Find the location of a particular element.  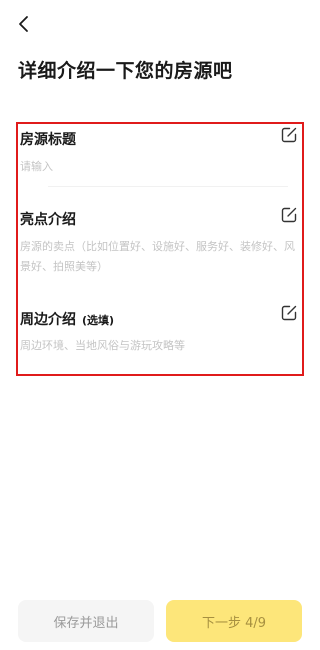

surroundings-edit-button is located at coordinates (289, 313).